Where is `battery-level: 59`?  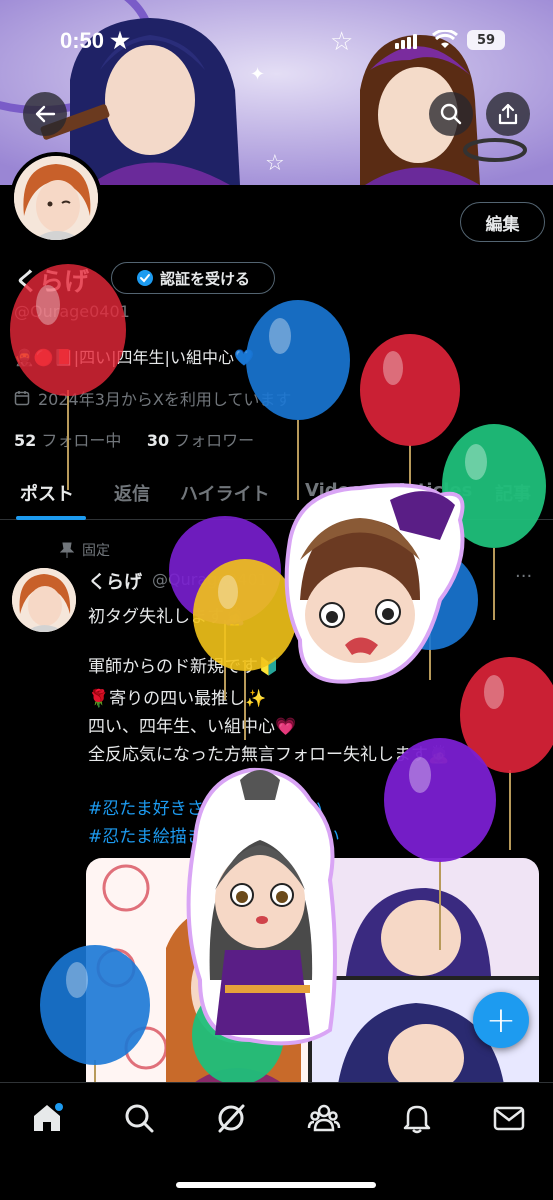
battery-level: 59 is located at coordinates (486, 40).